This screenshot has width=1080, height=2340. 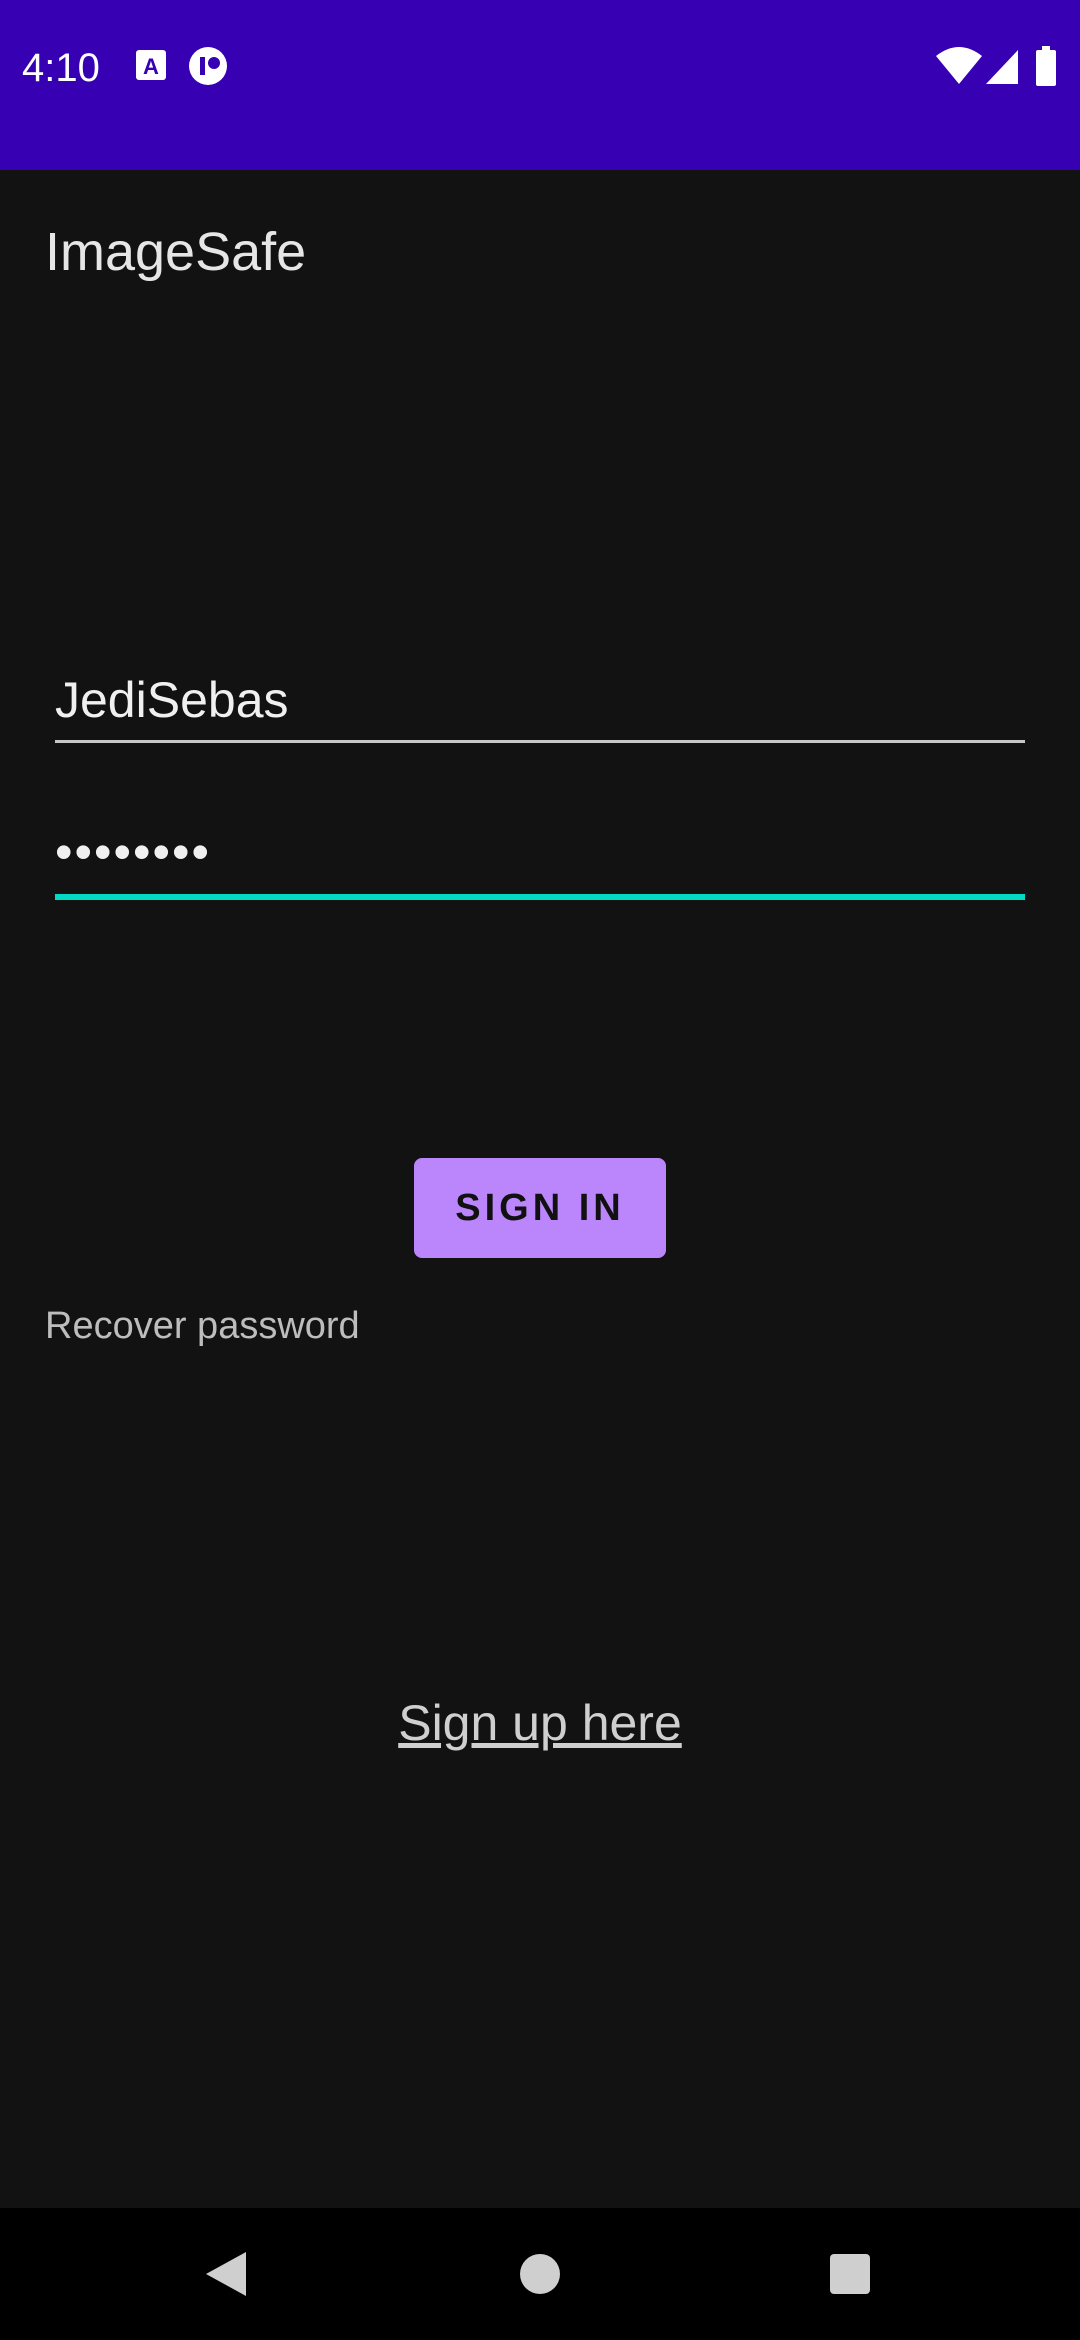 I want to click on keyboard-a-icon: A, so click(x=151, y=65).